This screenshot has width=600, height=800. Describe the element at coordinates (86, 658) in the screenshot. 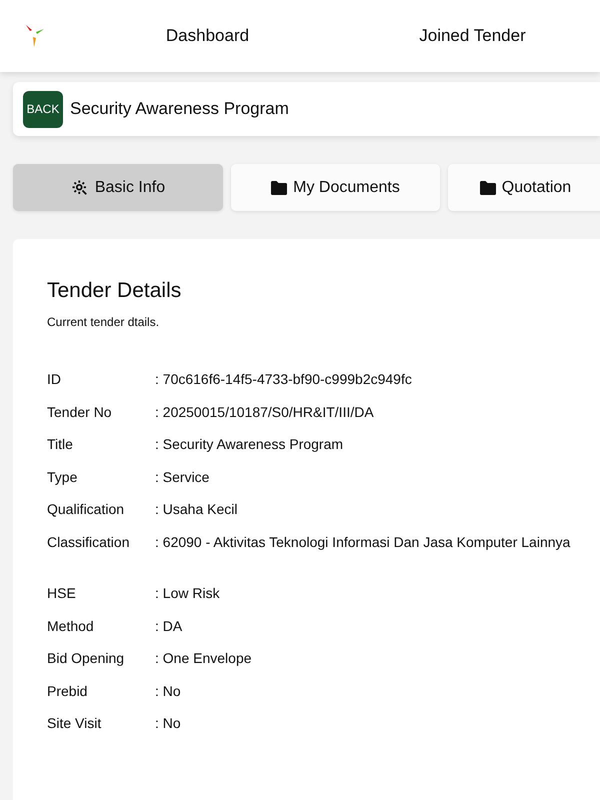

I see `field-label: Bid Opening` at that location.